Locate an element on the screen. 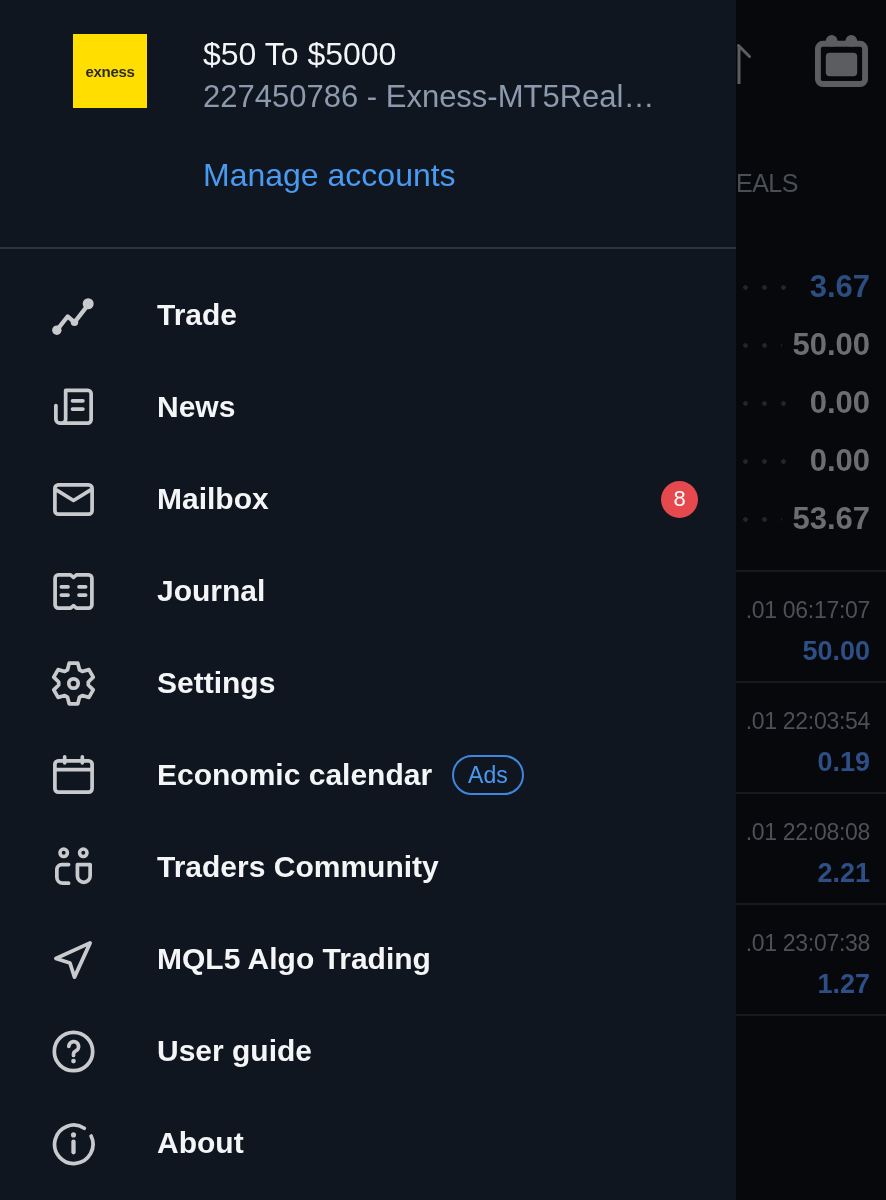 The image size is (886, 1200). deal-time: .01 22:03:54 is located at coordinates (807, 721).